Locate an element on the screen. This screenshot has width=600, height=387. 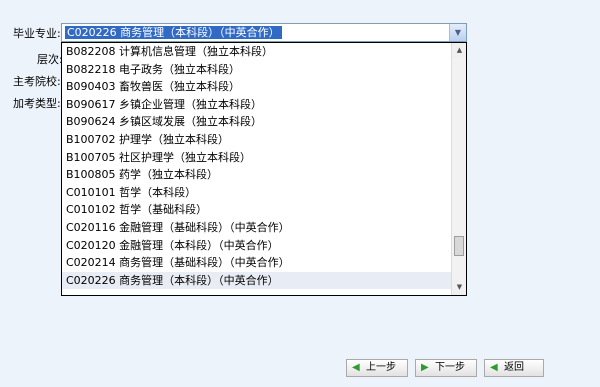
dropdown-option: B090617 乡镇企业管理（独立本科段） is located at coordinates (256, 105).